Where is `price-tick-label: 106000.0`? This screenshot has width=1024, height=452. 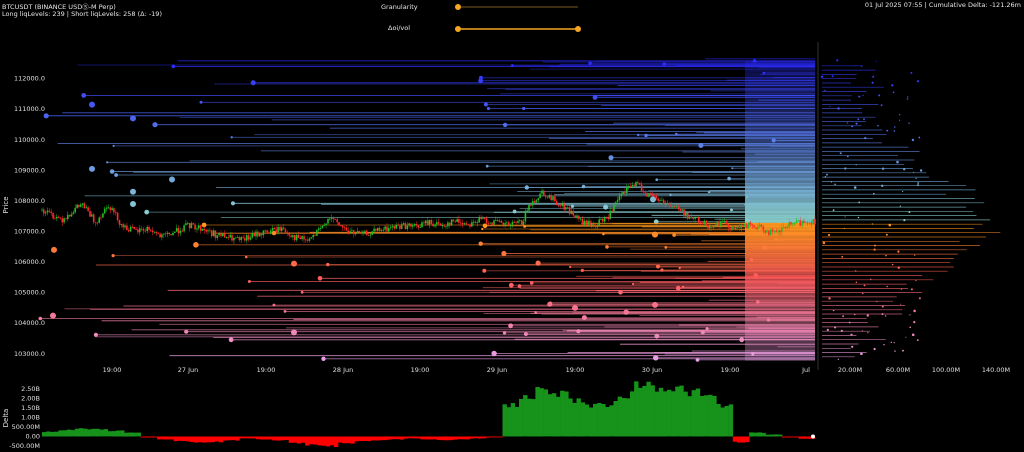
price-tick-label: 106000.0 is located at coordinates (29, 262).